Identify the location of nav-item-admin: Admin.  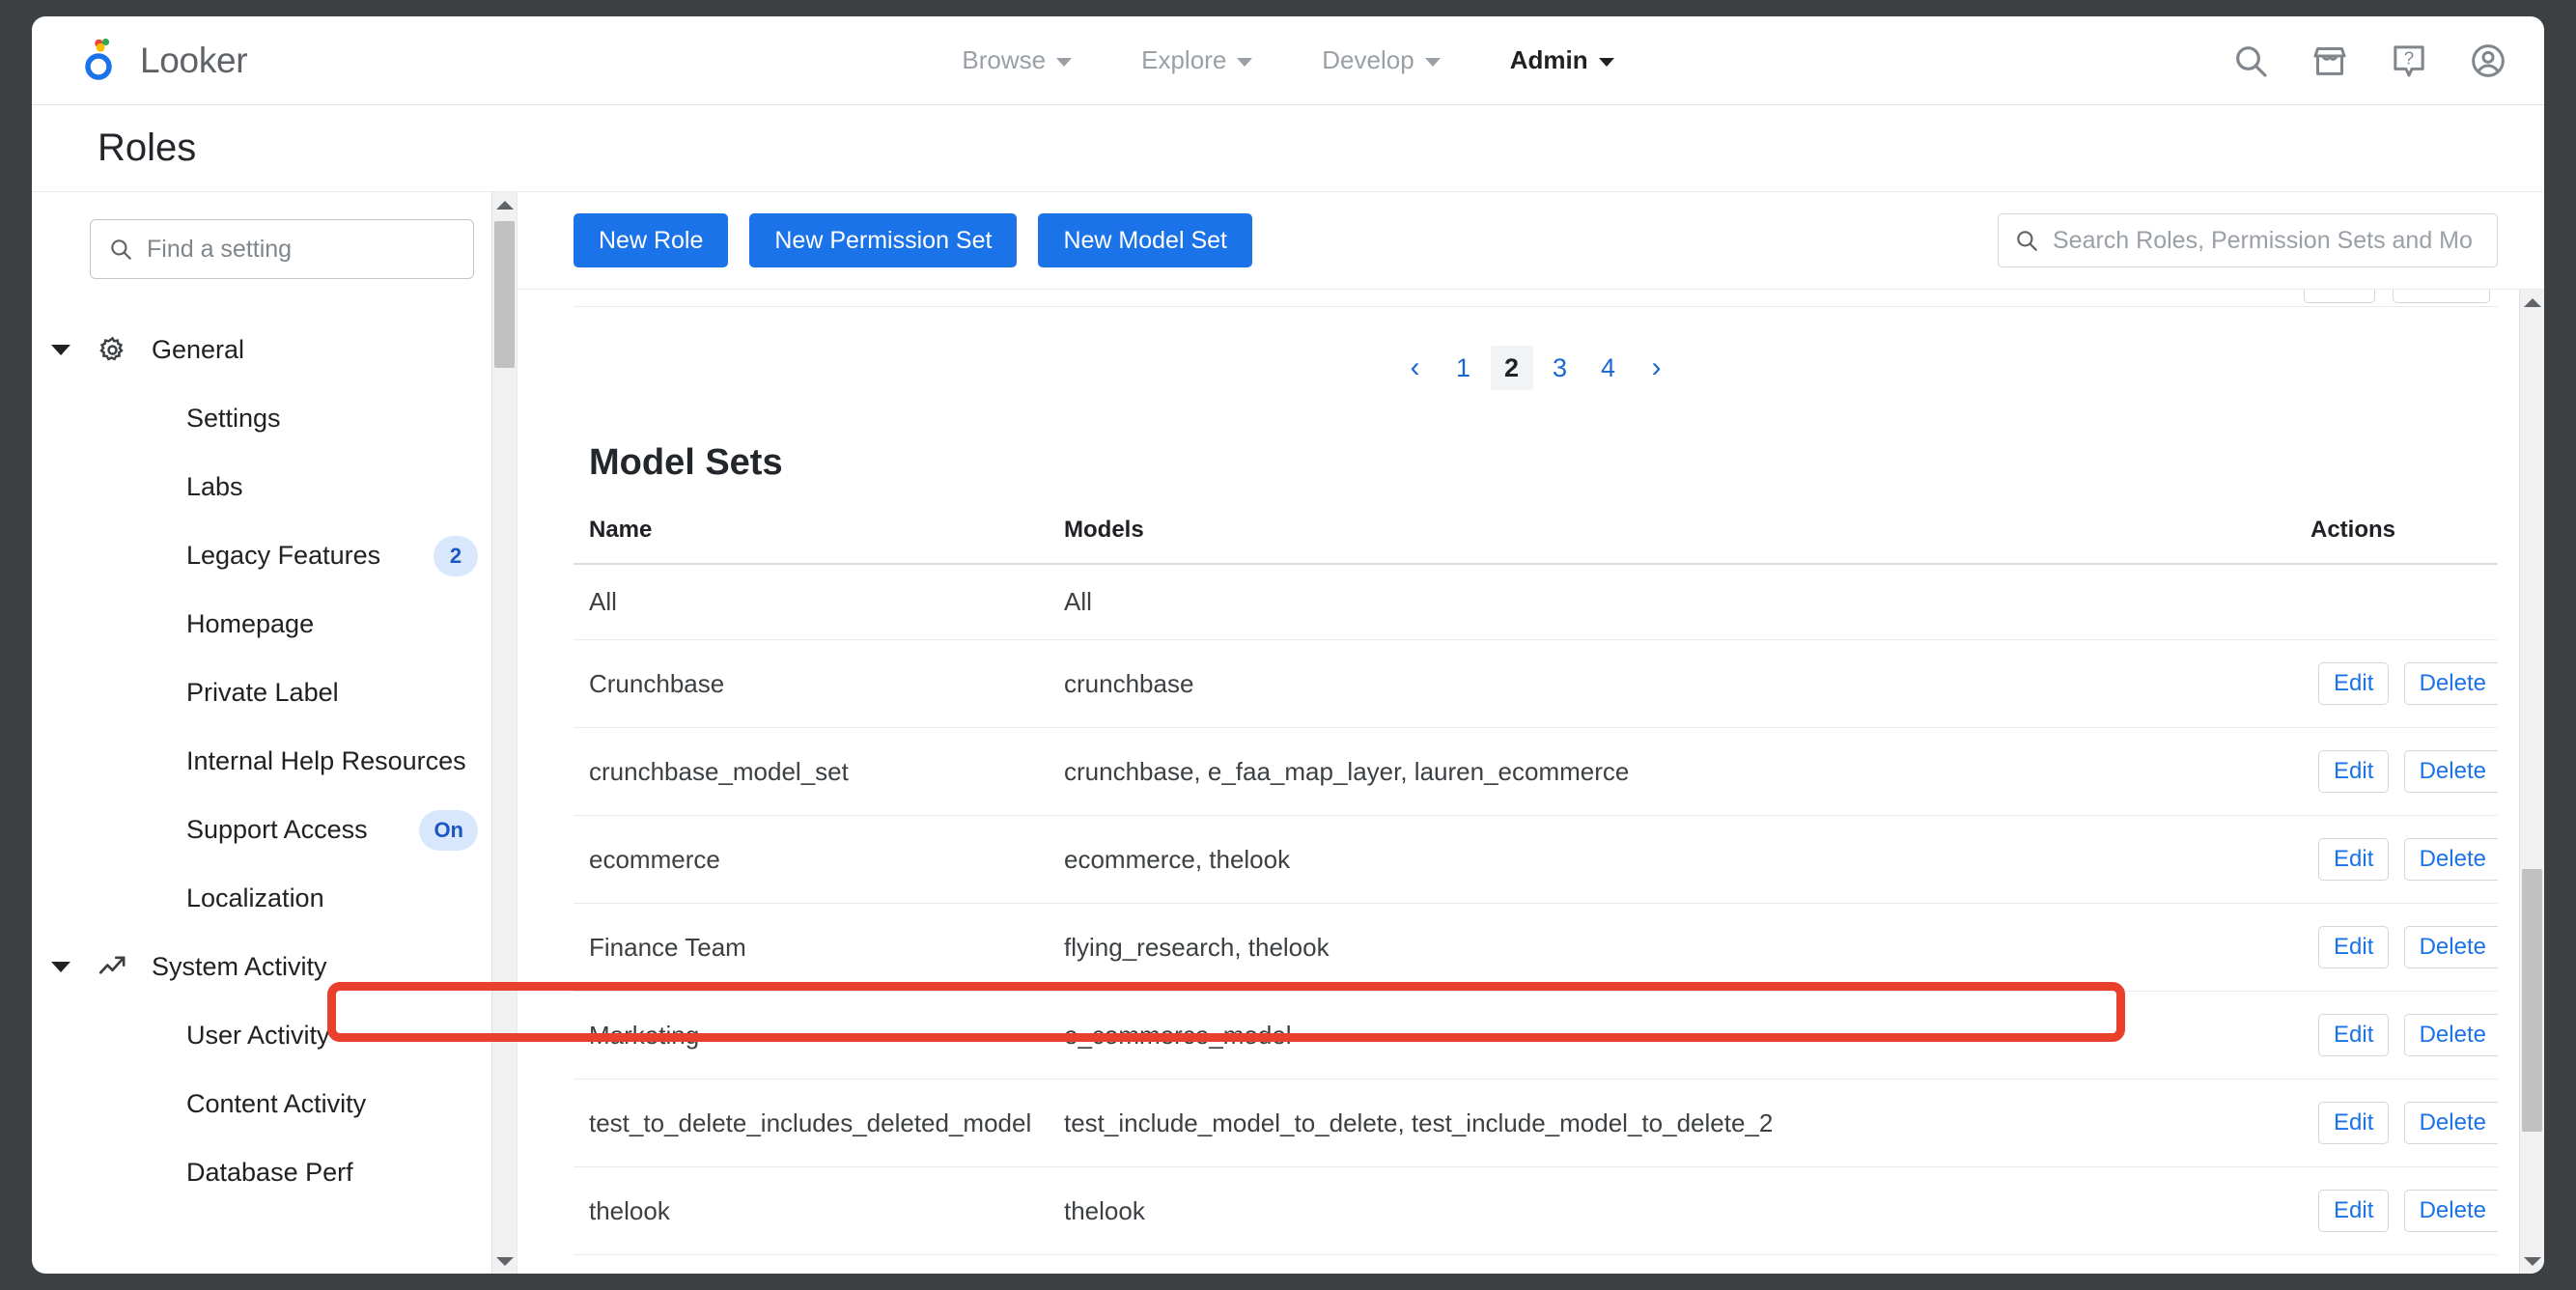
(1562, 60).